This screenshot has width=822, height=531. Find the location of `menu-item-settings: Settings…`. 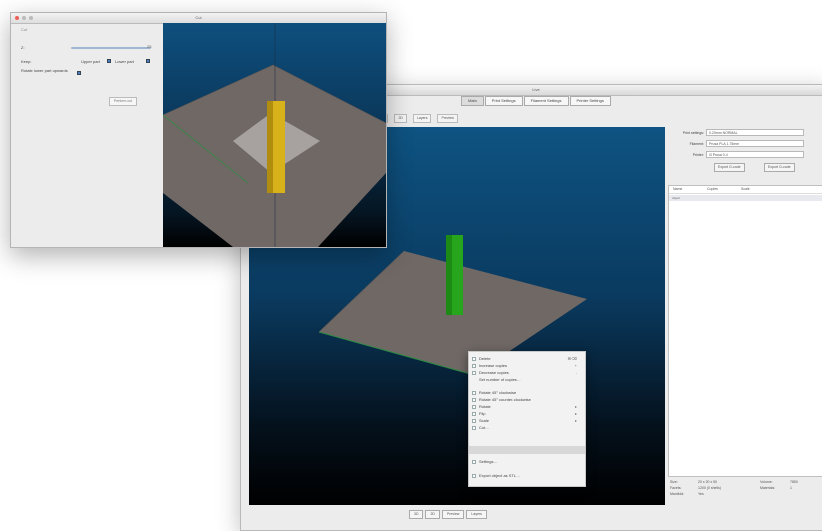

menu-item-settings: Settings… is located at coordinates (526, 462).